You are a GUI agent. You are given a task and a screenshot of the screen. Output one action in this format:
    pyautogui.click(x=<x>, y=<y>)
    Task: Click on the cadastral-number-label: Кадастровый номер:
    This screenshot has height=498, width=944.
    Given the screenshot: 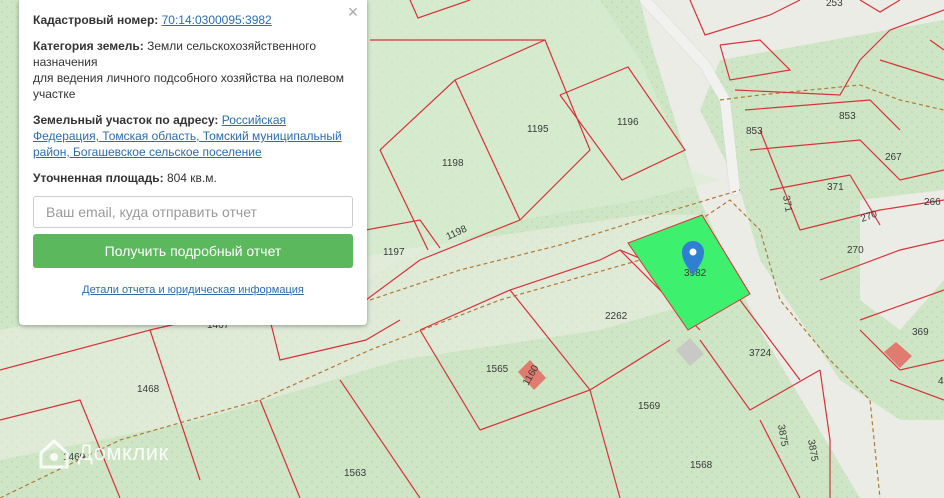 What is the action you would take?
    pyautogui.click(x=96, y=20)
    